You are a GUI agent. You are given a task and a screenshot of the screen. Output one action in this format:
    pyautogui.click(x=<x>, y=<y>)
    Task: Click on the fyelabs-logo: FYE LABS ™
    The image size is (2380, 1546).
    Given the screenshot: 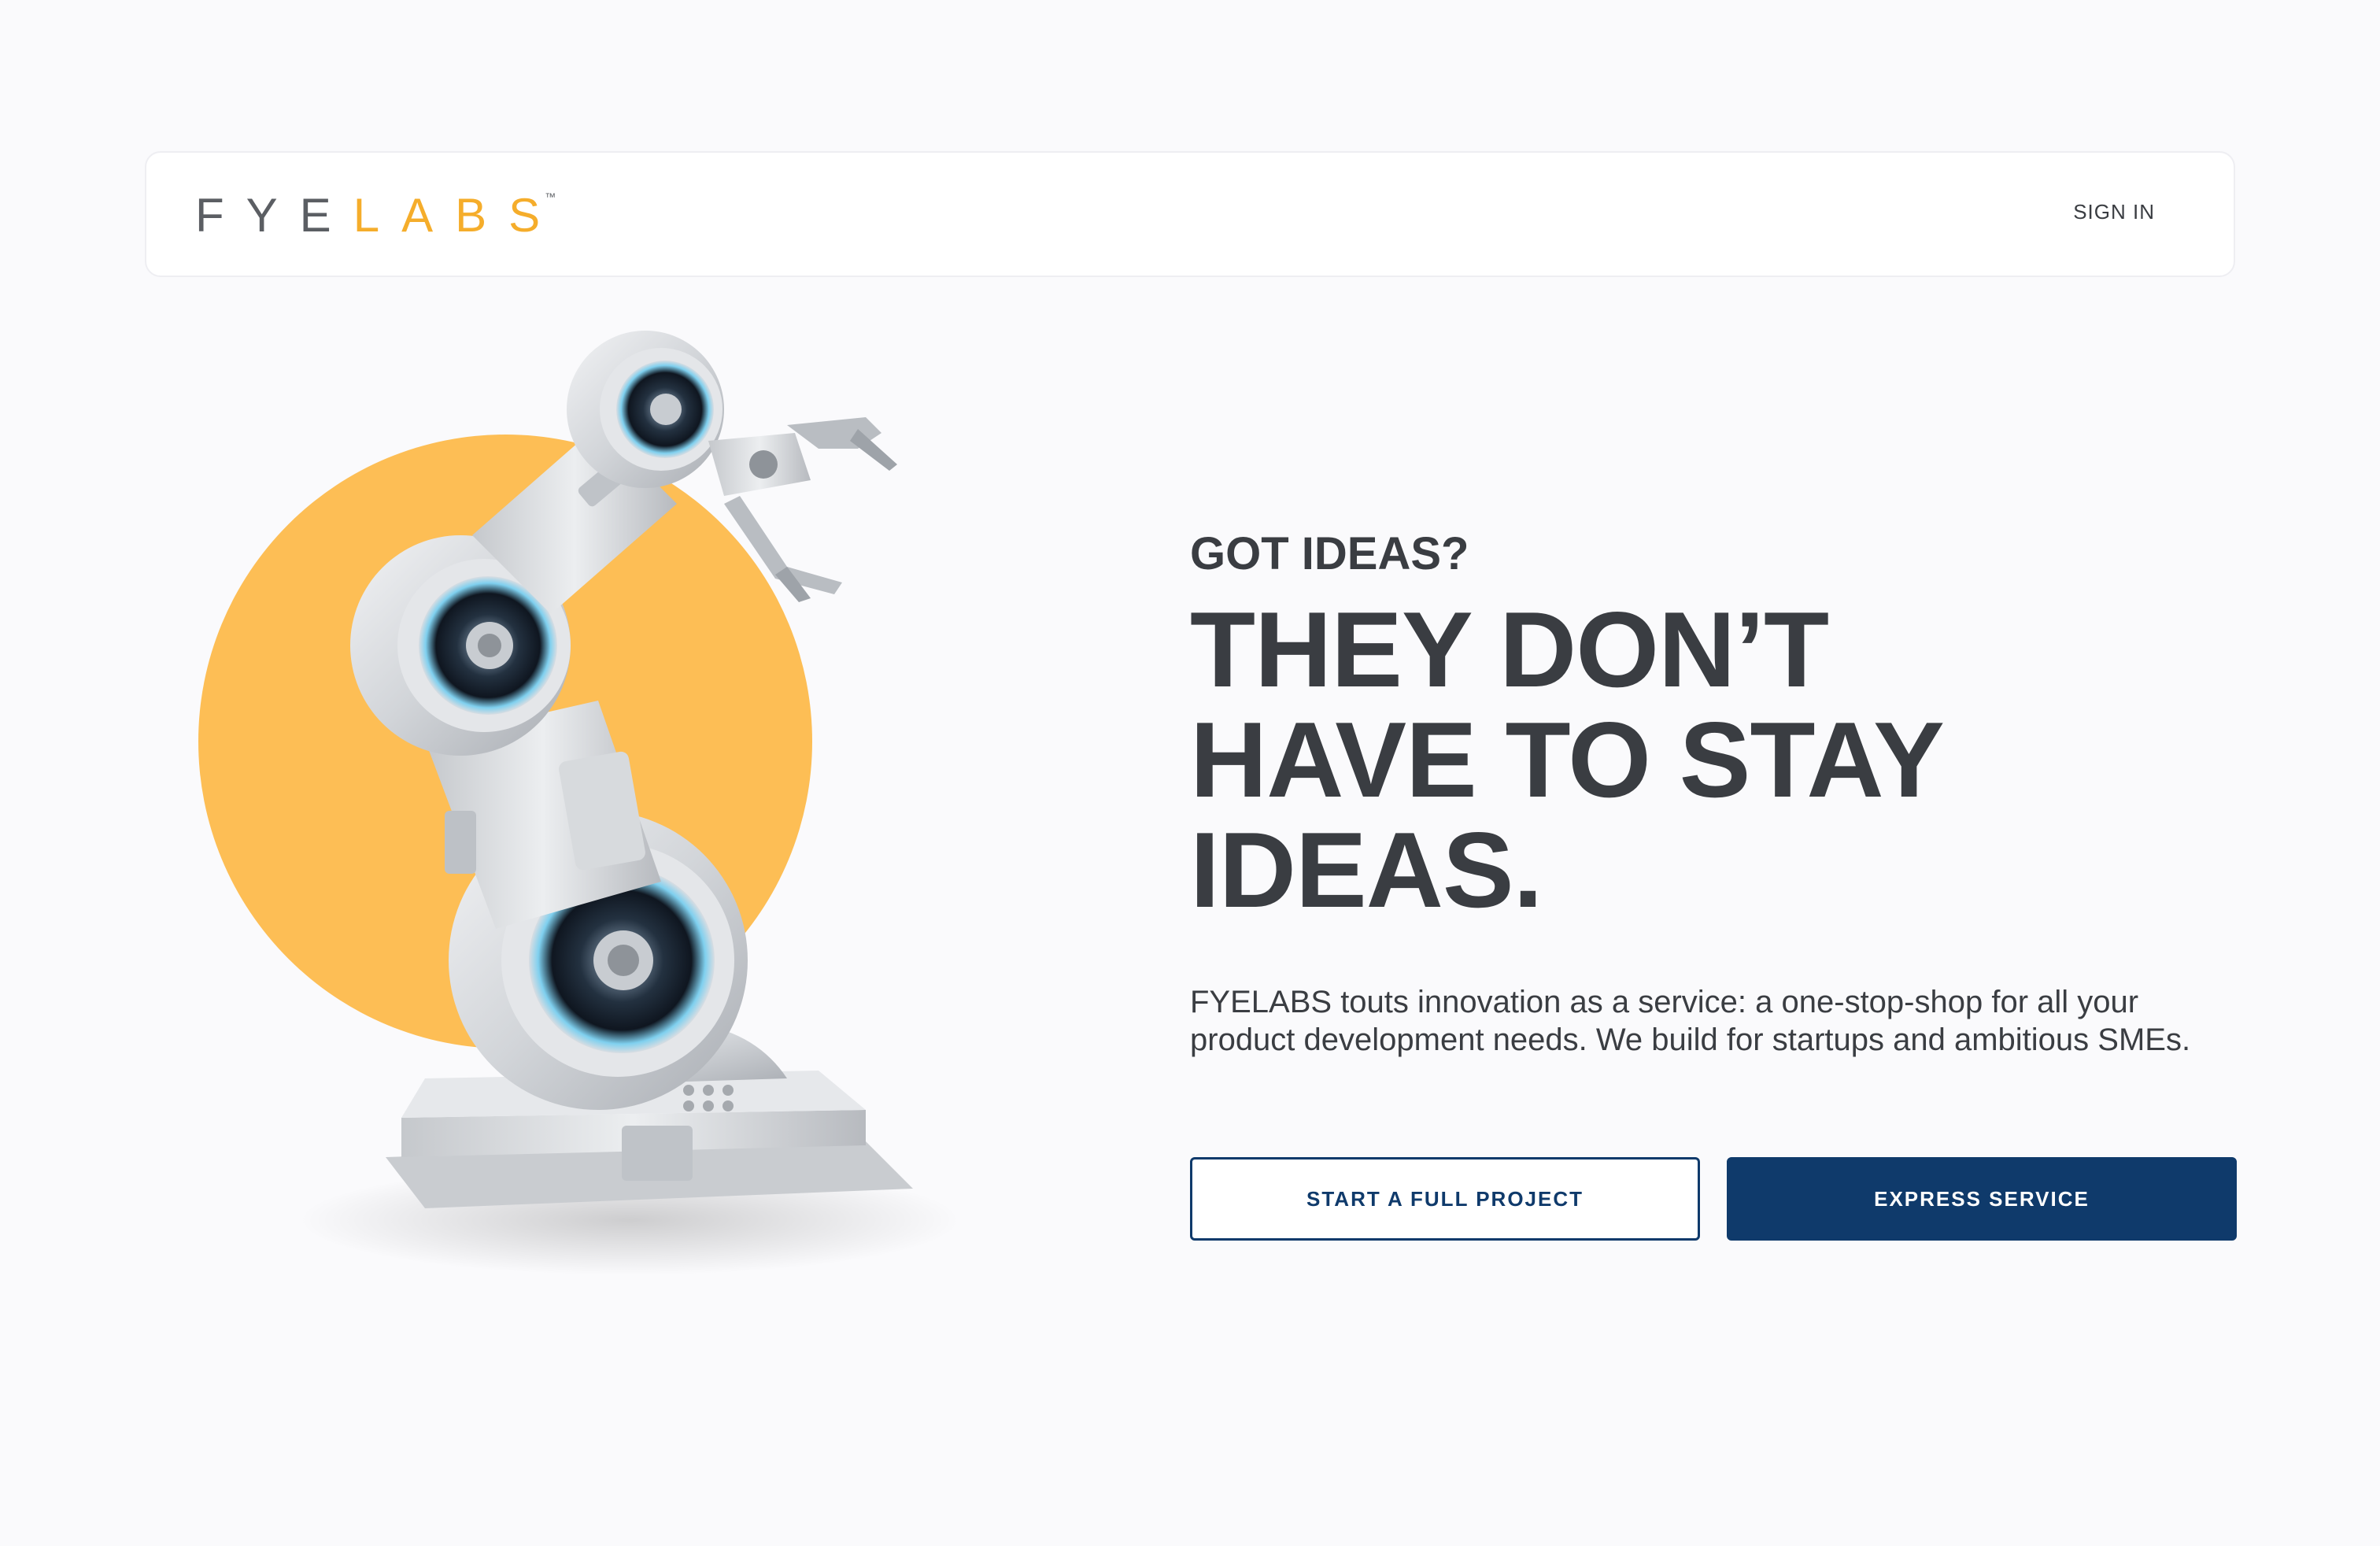 What is the action you would take?
    pyautogui.click(x=375, y=216)
    